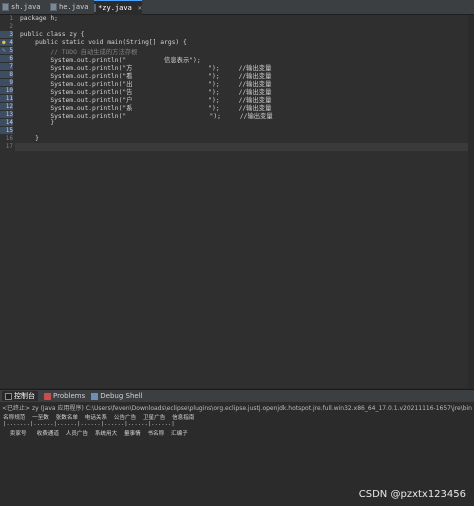 This screenshot has height=506, width=474. Describe the element at coordinates (115, 8) in the screenshot. I see `tab-label: *zy.java` at that location.